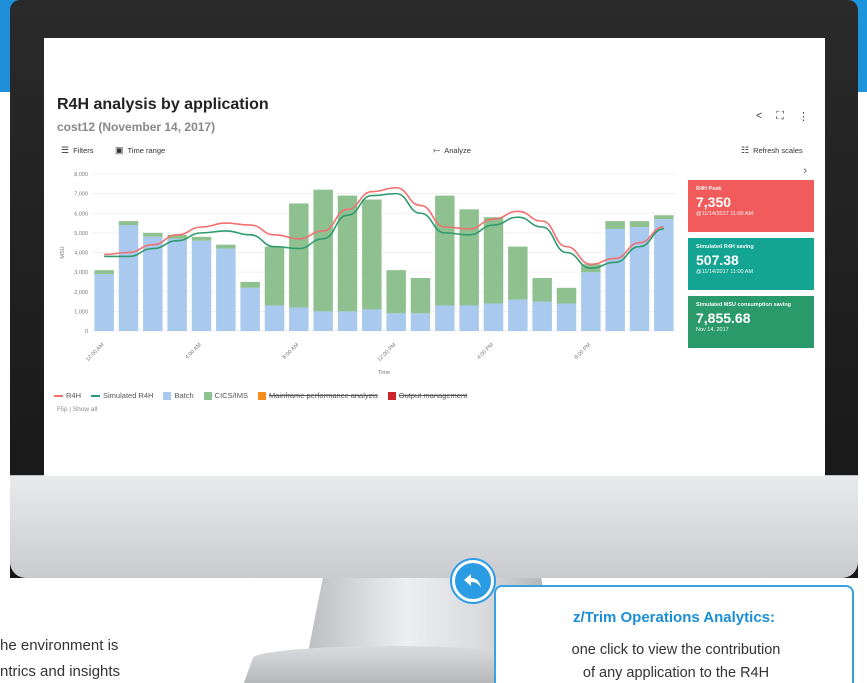 This screenshot has width=867, height=683. What do you see at coordinates (128, 395) in the screenshot?
I see `legend-label: Simulated R4H` at bounding box center [128, 395].